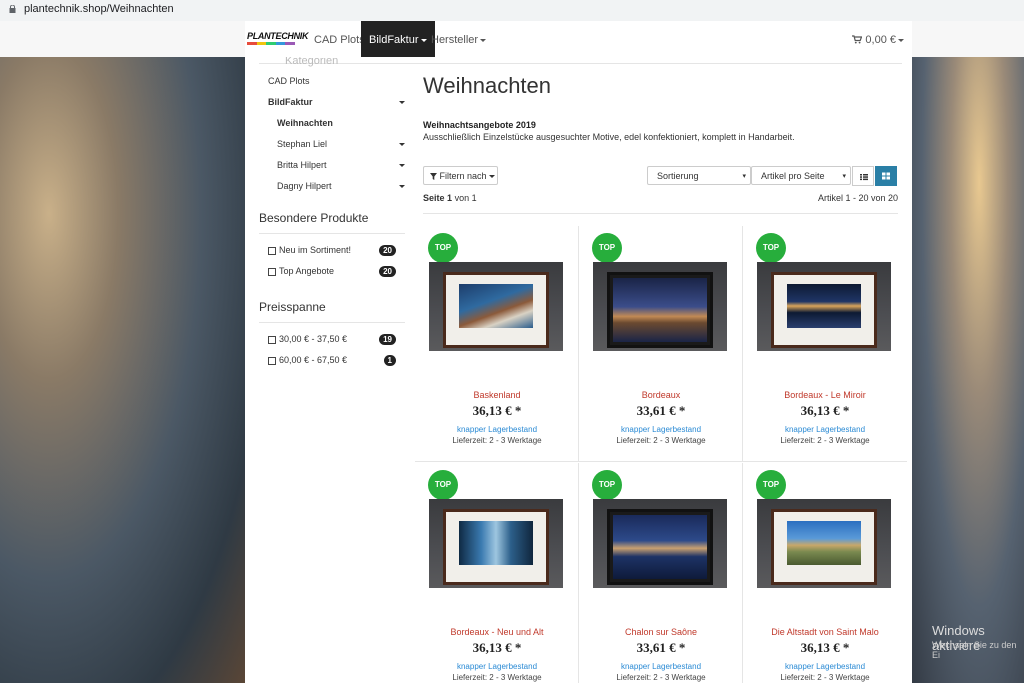  I want to click on product-name: Chalon sur Saône, so click(661, 632).